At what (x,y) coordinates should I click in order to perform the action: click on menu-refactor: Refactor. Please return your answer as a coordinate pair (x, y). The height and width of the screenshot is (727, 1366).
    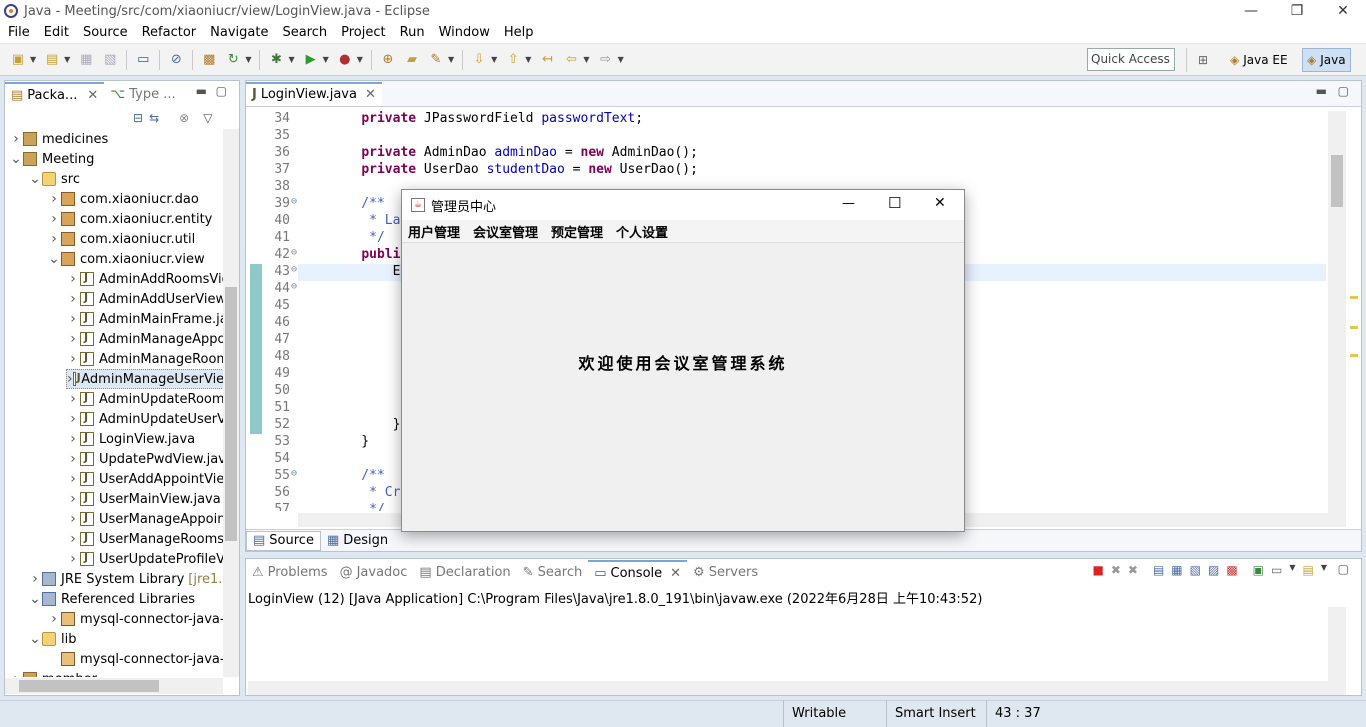
    Looking at the image, I should click on (169, 32).